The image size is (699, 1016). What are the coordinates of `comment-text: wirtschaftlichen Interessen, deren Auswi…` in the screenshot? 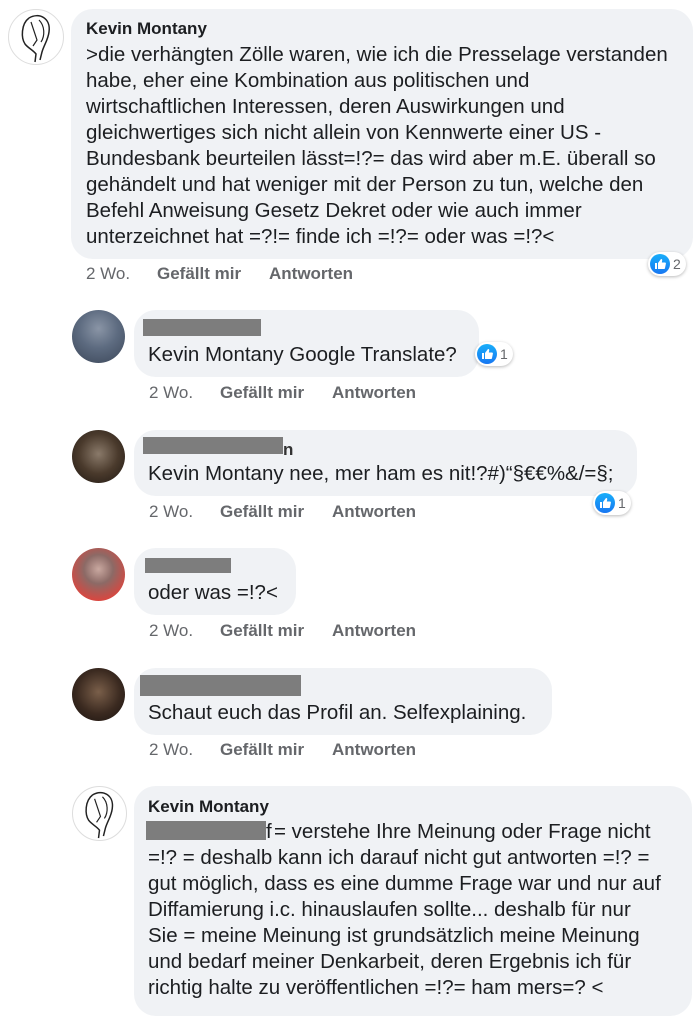 It's located at (325, 106).